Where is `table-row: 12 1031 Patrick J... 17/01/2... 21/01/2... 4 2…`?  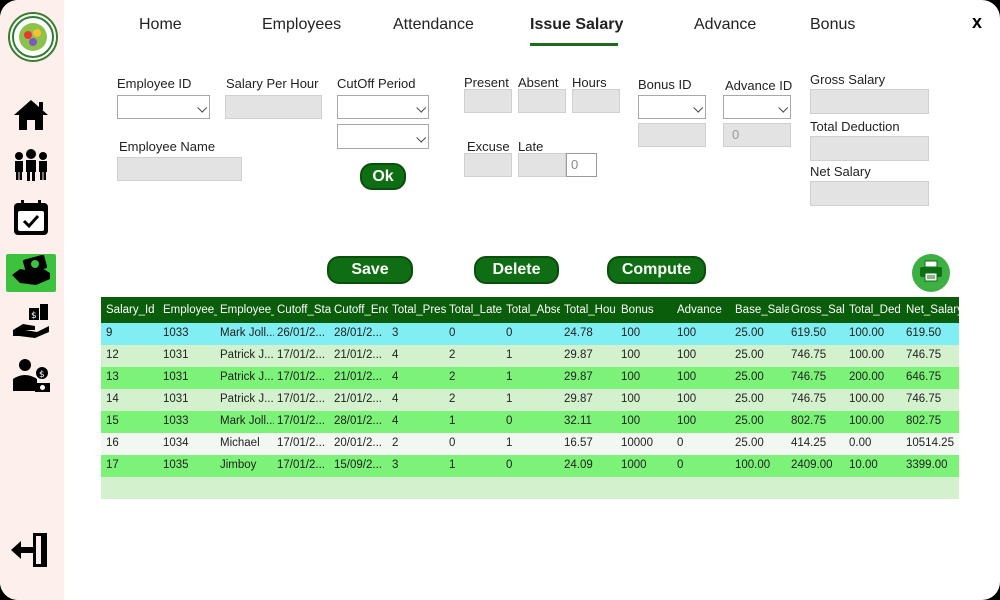
table-row: 12 1031 Patrick J... 17/01/2... 21/01/2... 4 2… is located at coordinates (530, 356).